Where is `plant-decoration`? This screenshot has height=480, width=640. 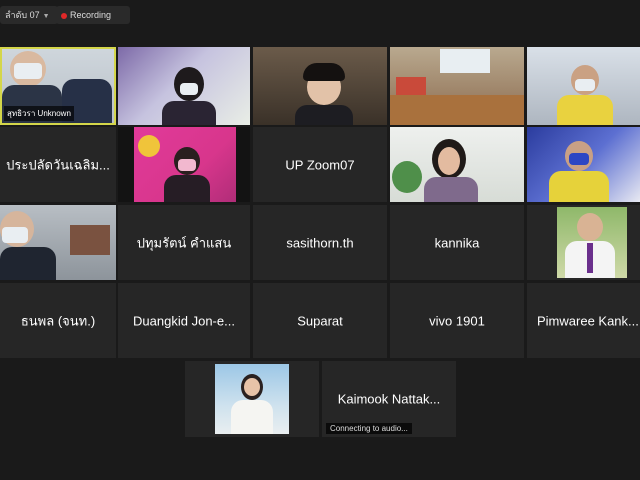 plant-decoration is located at coordinates (407, 177).